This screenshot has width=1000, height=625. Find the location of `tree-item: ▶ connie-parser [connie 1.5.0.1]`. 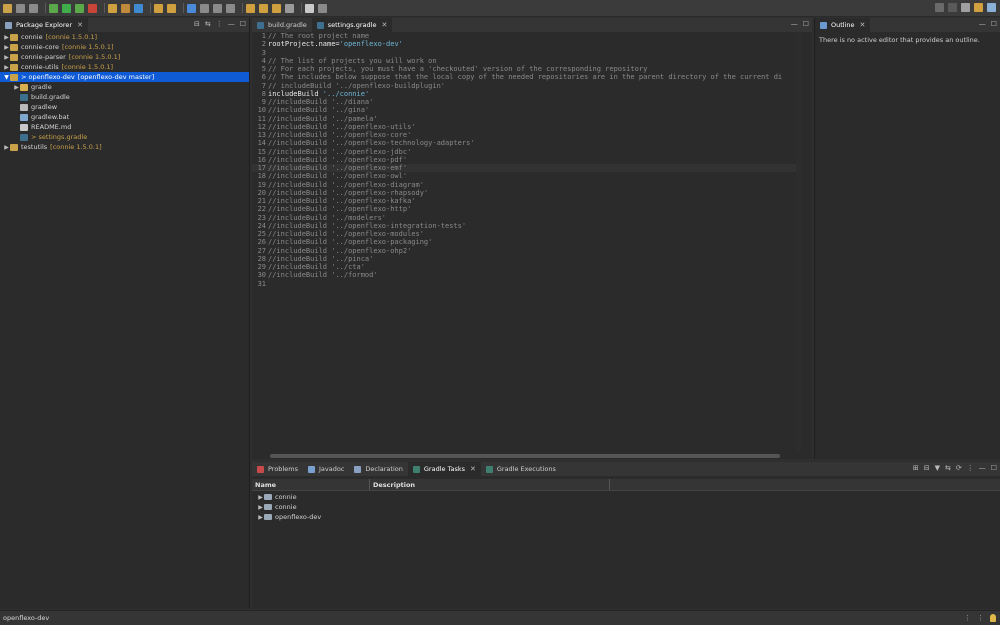

tree-item: ▶ connie-parser [connie 1.5.0.1] is located at coordinates (124, 57).